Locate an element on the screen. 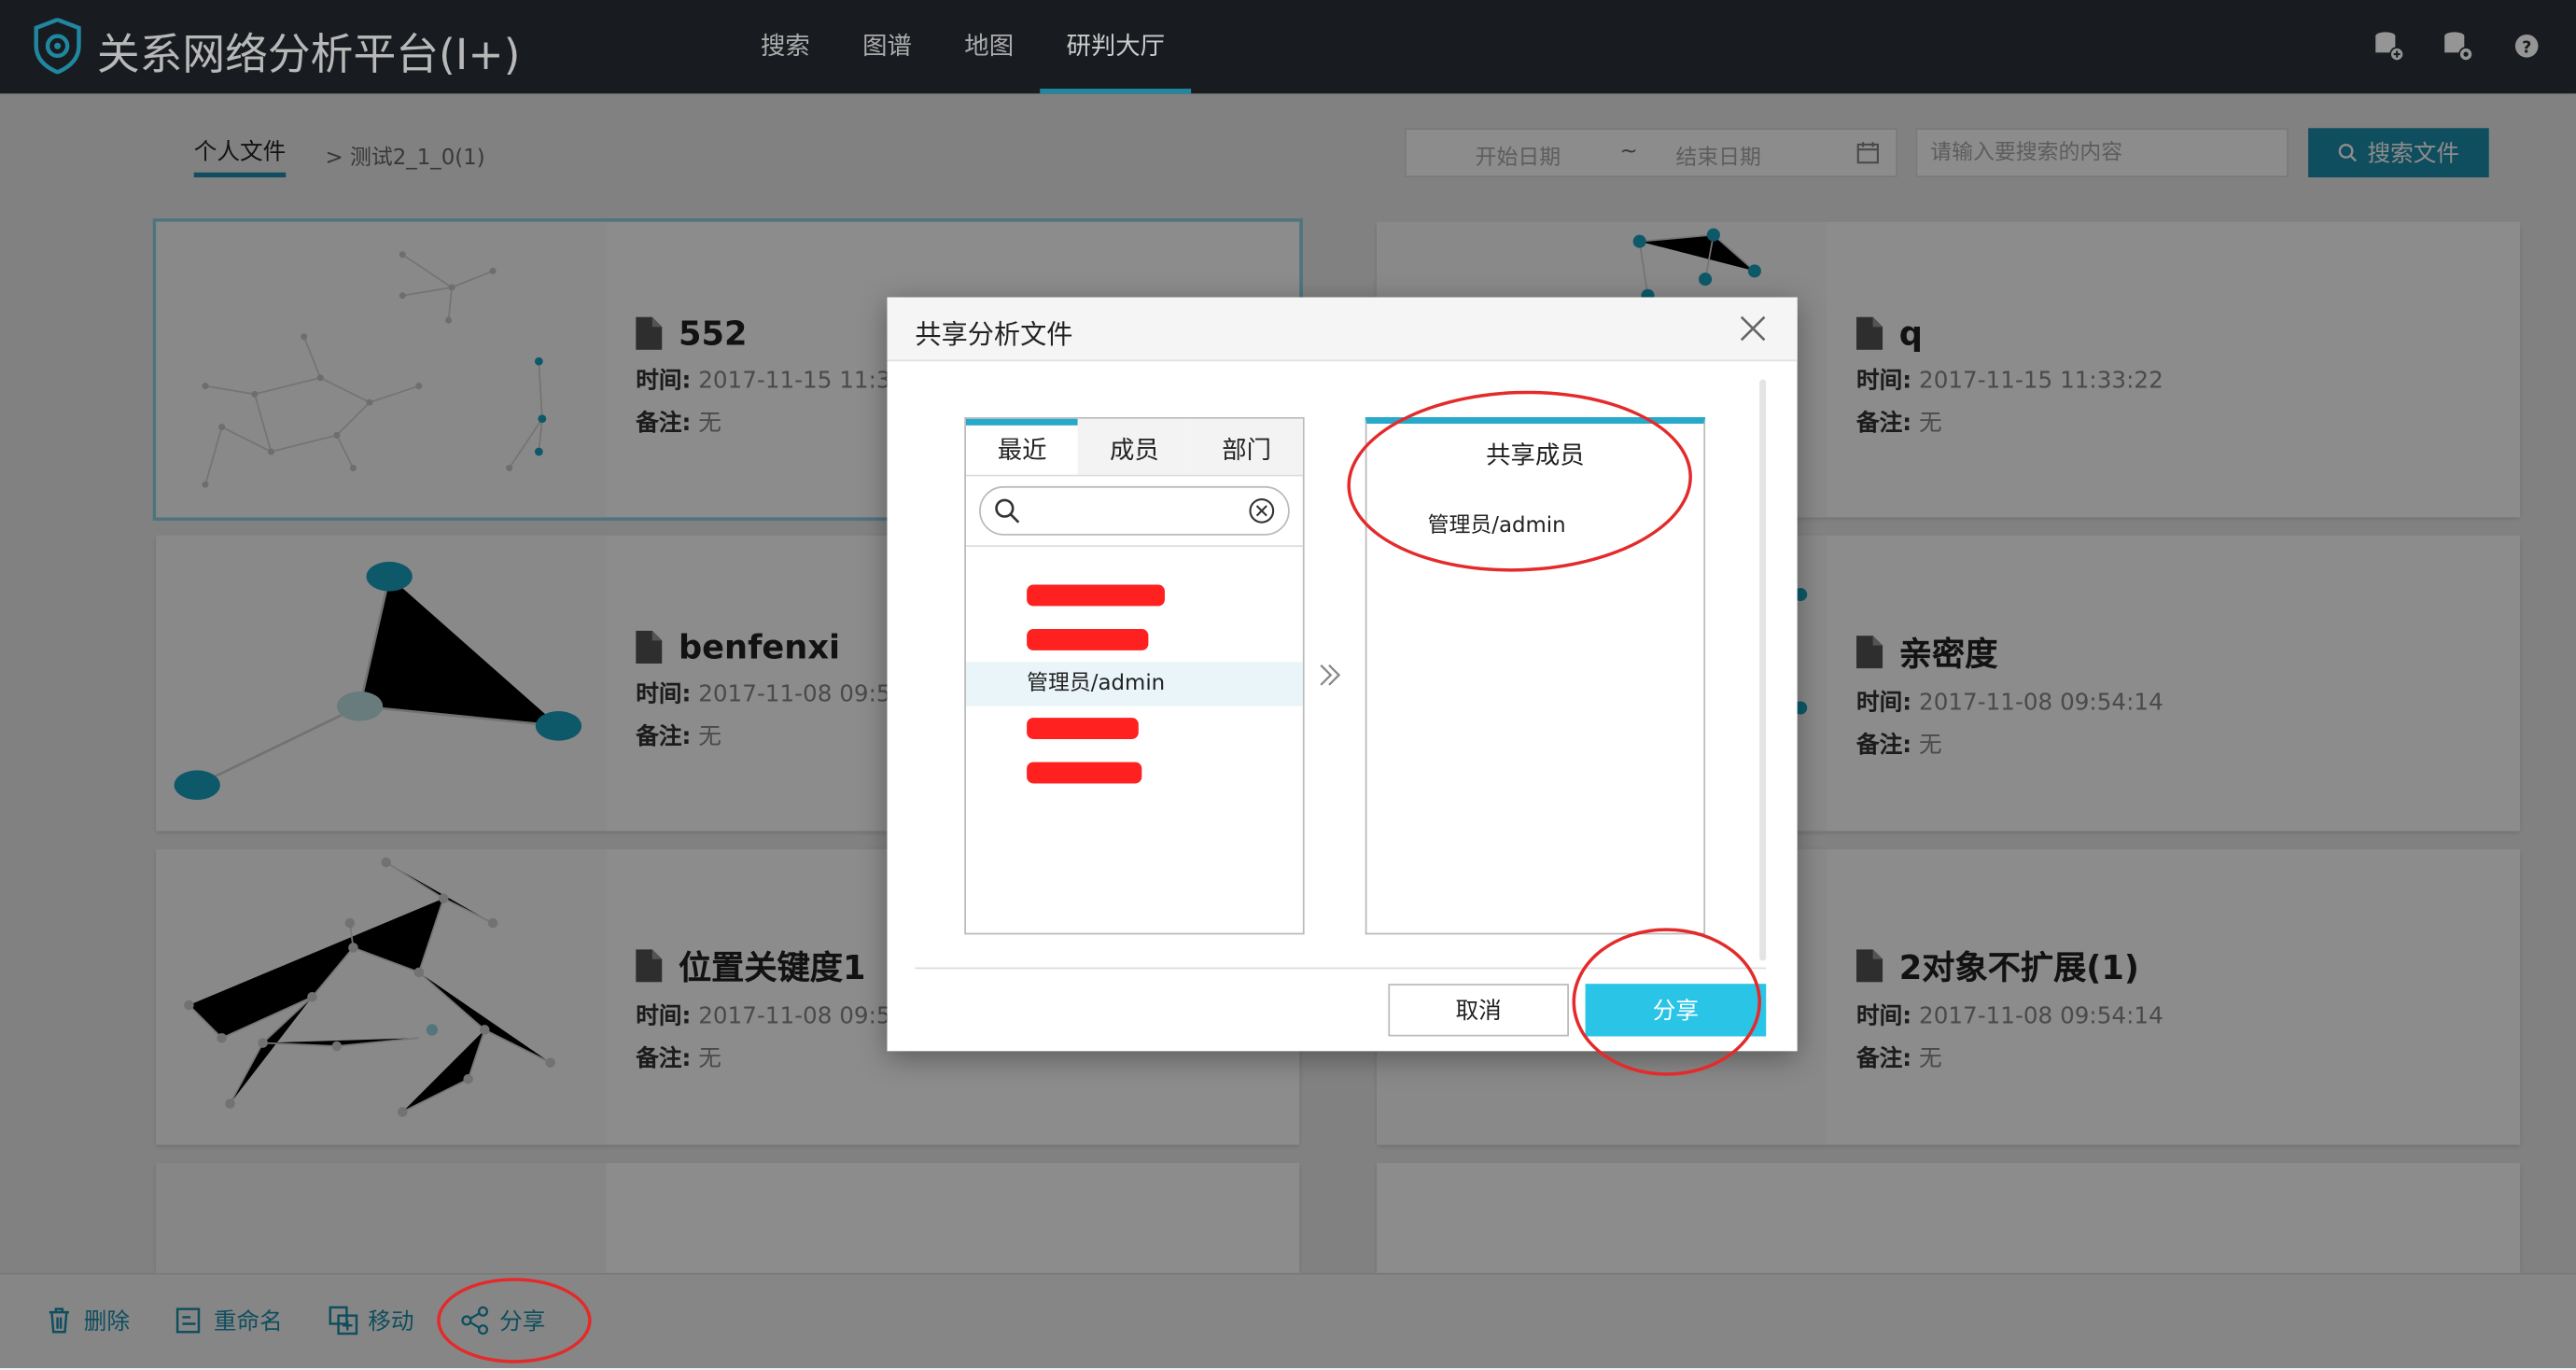 The width and height of the screenshot is (2576, 1370). search-icon is located at coordinates (1008, 511).